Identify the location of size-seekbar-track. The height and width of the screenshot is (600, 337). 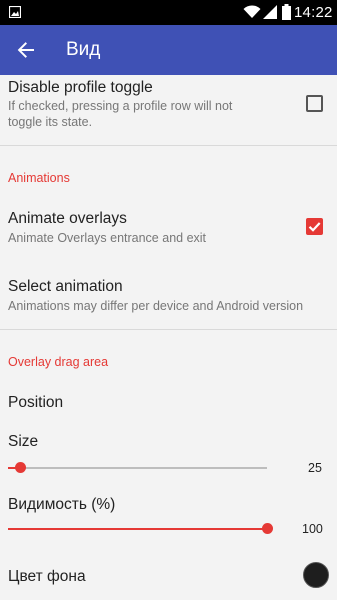
(137, 468).